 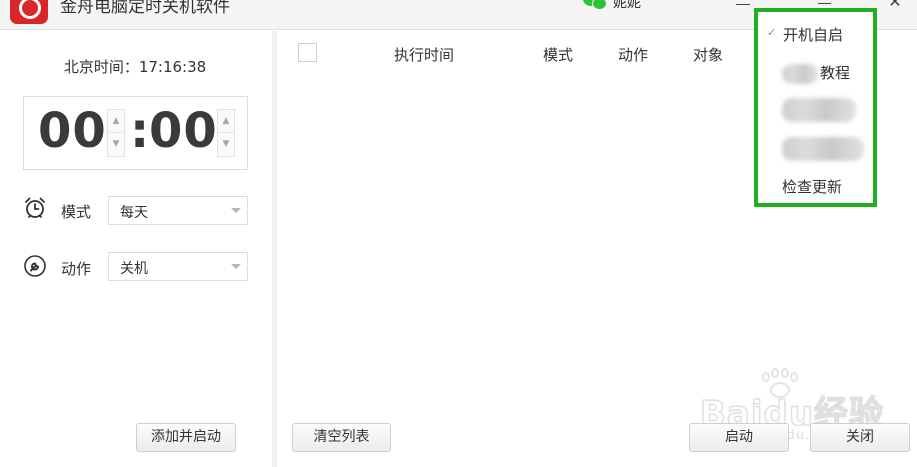 I want to click on action-select: 关机, so click(x=178, y=266).